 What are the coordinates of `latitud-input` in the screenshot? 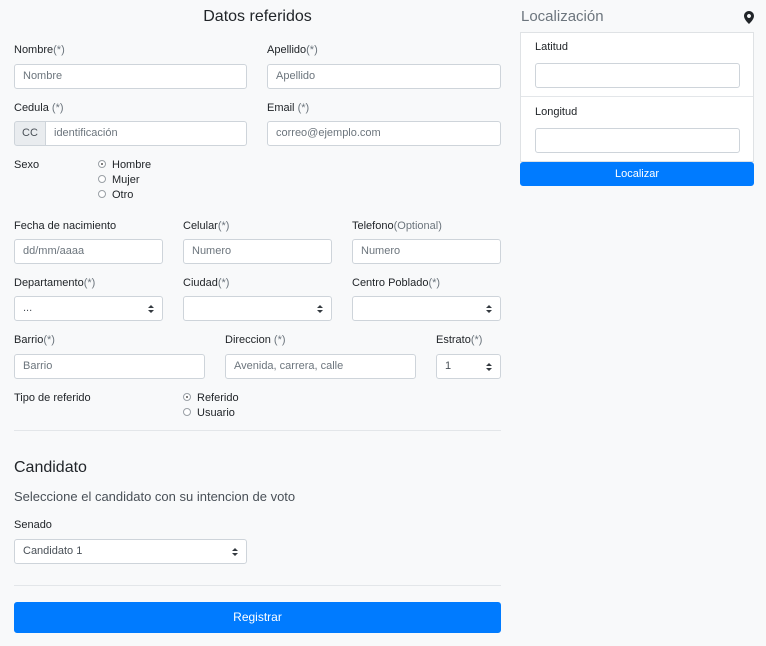 It's located at (637, 75).